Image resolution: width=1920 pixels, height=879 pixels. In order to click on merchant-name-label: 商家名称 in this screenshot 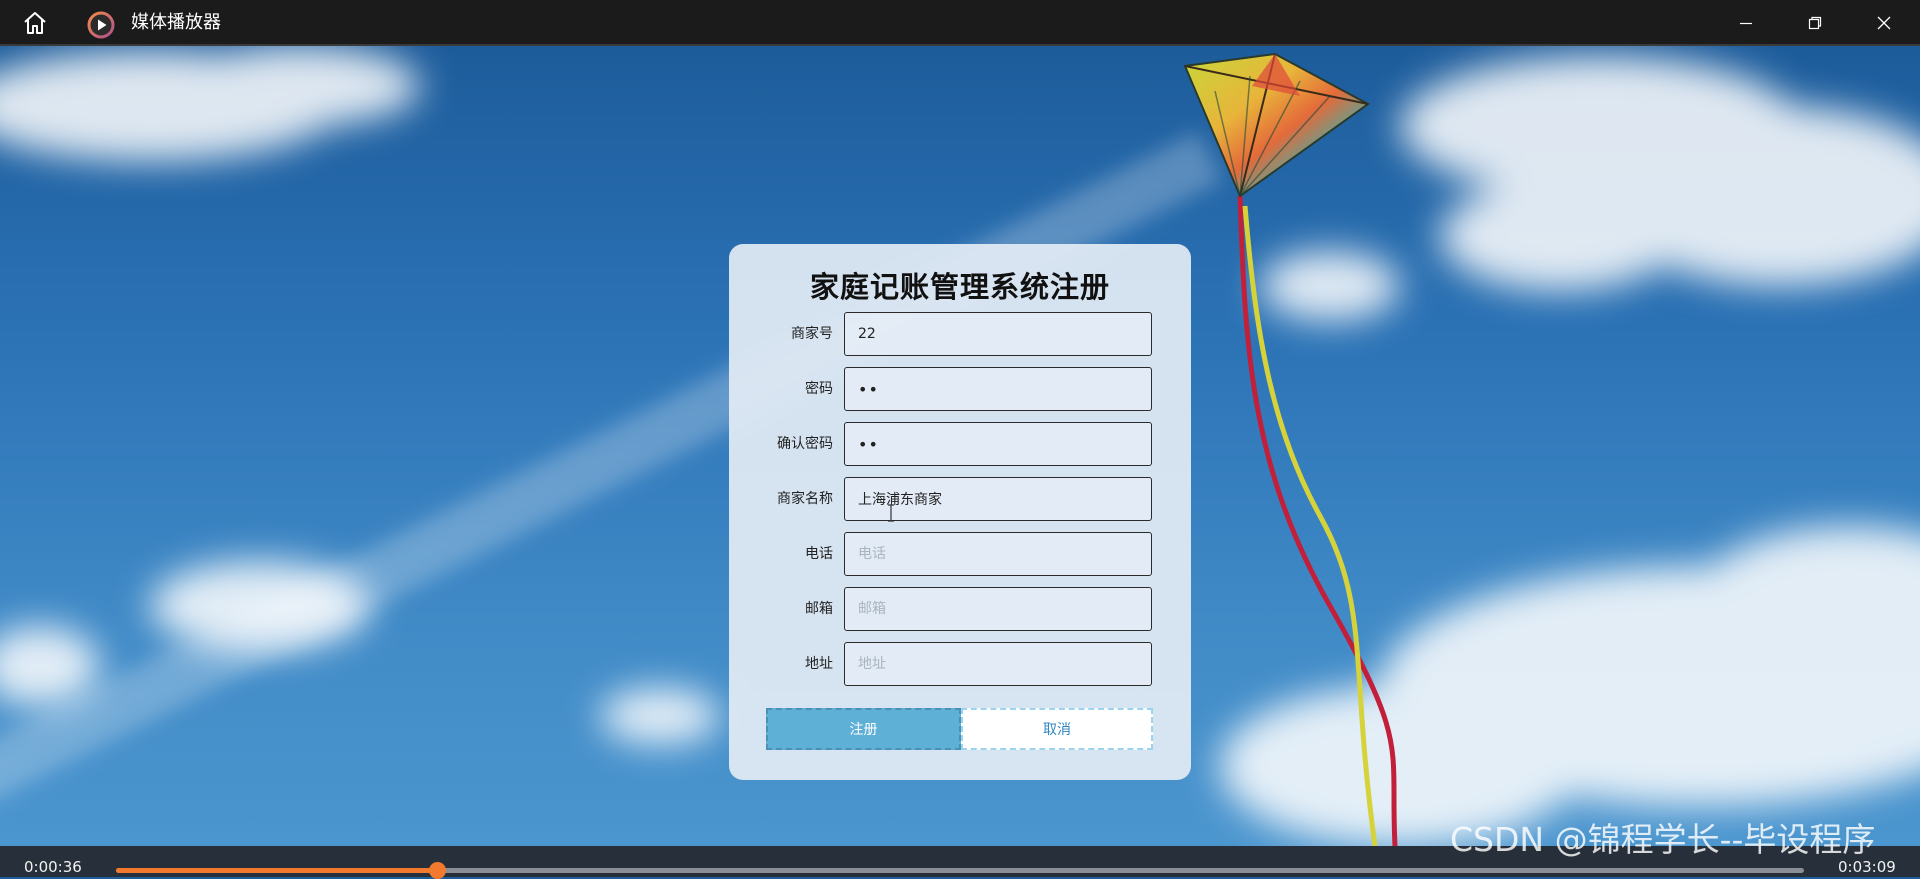, I will do `click(805, 499)`.